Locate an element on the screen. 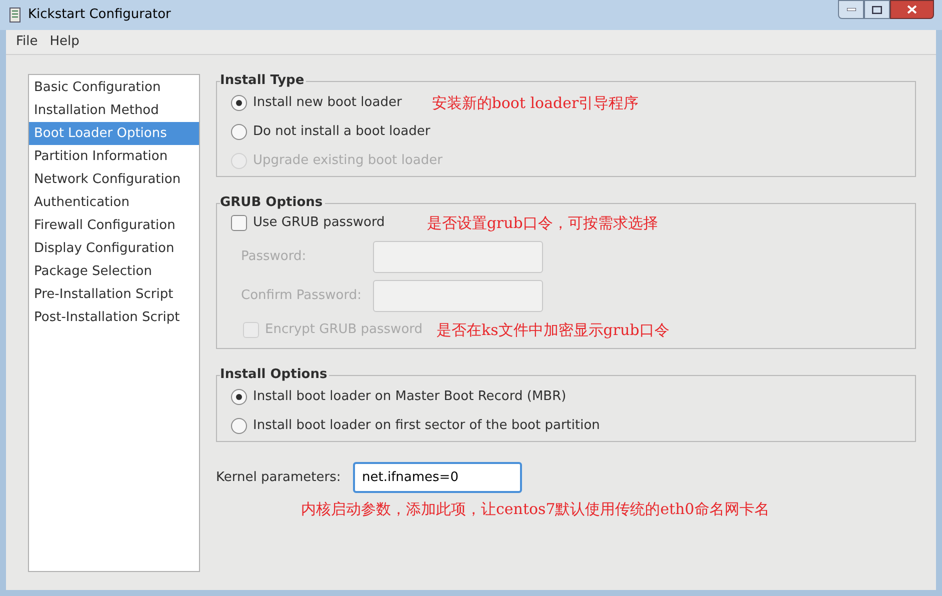 This screenshot has width=942, height=596. field-label: Password: is located at coordinates (274, 257).